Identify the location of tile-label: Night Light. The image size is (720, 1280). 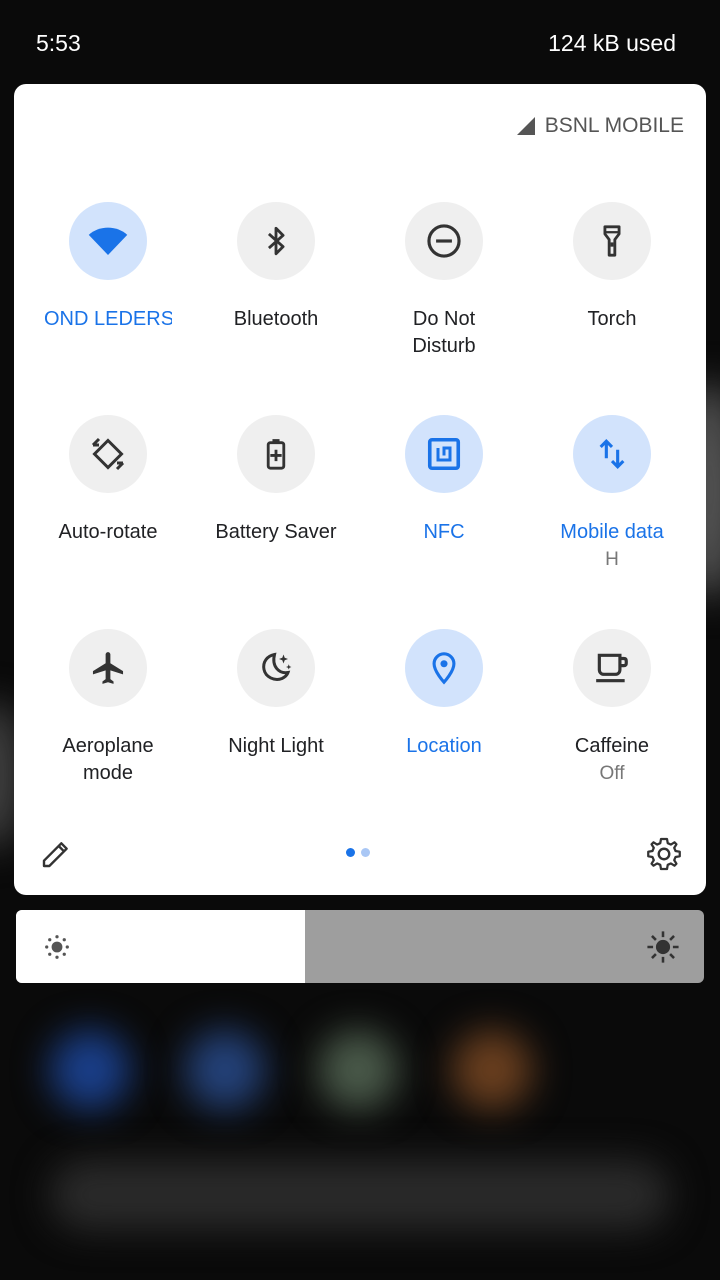
(276, 746).